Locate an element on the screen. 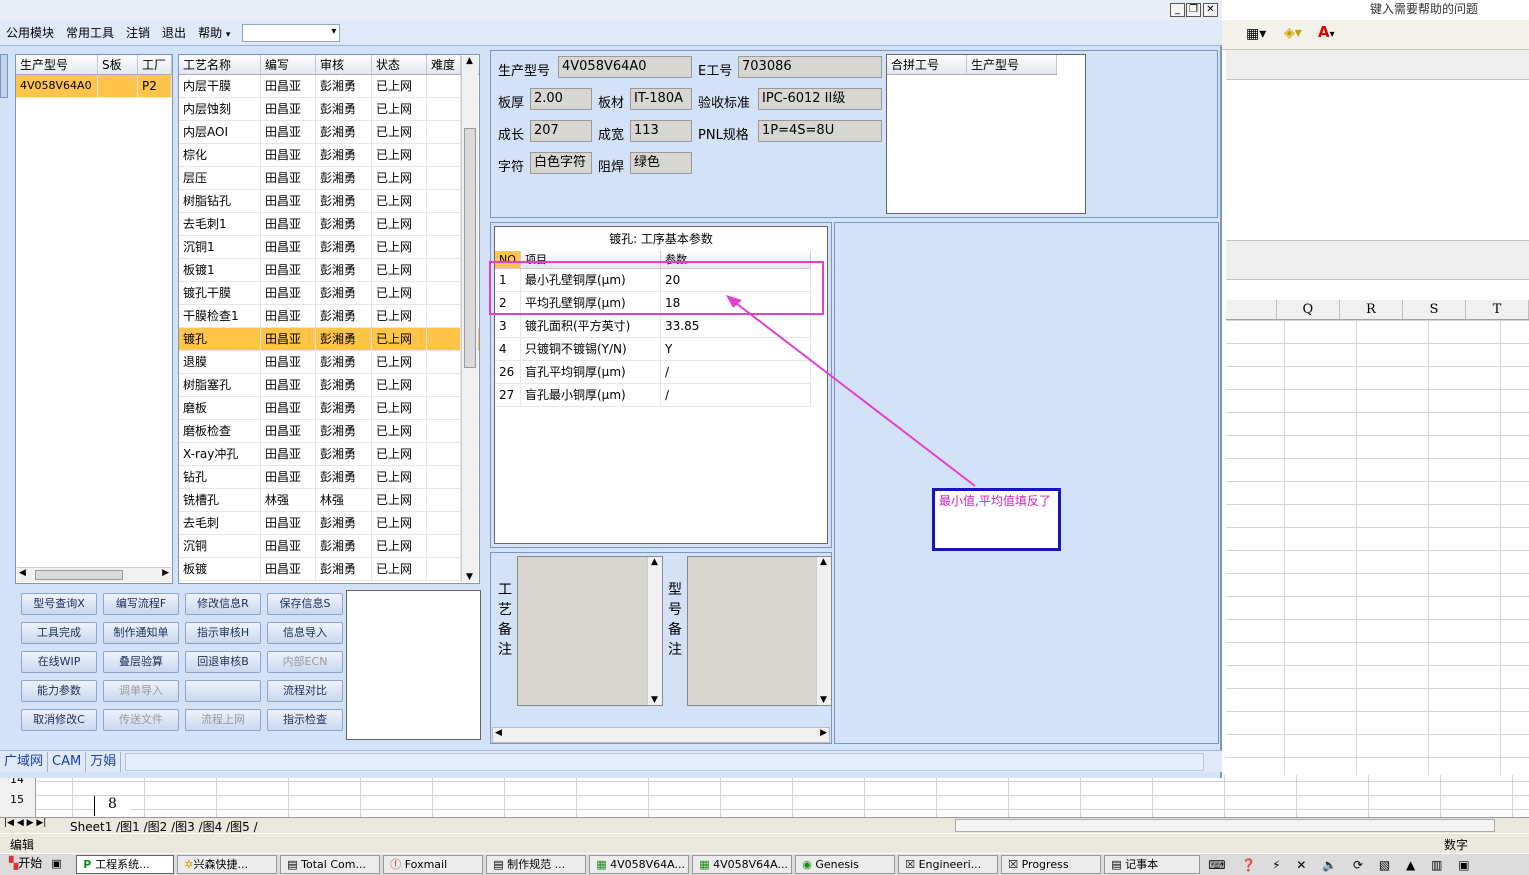 The width and height of the screenshot is (1529, 875). excel-col-q: Q is located at coordinates (1308, 309).